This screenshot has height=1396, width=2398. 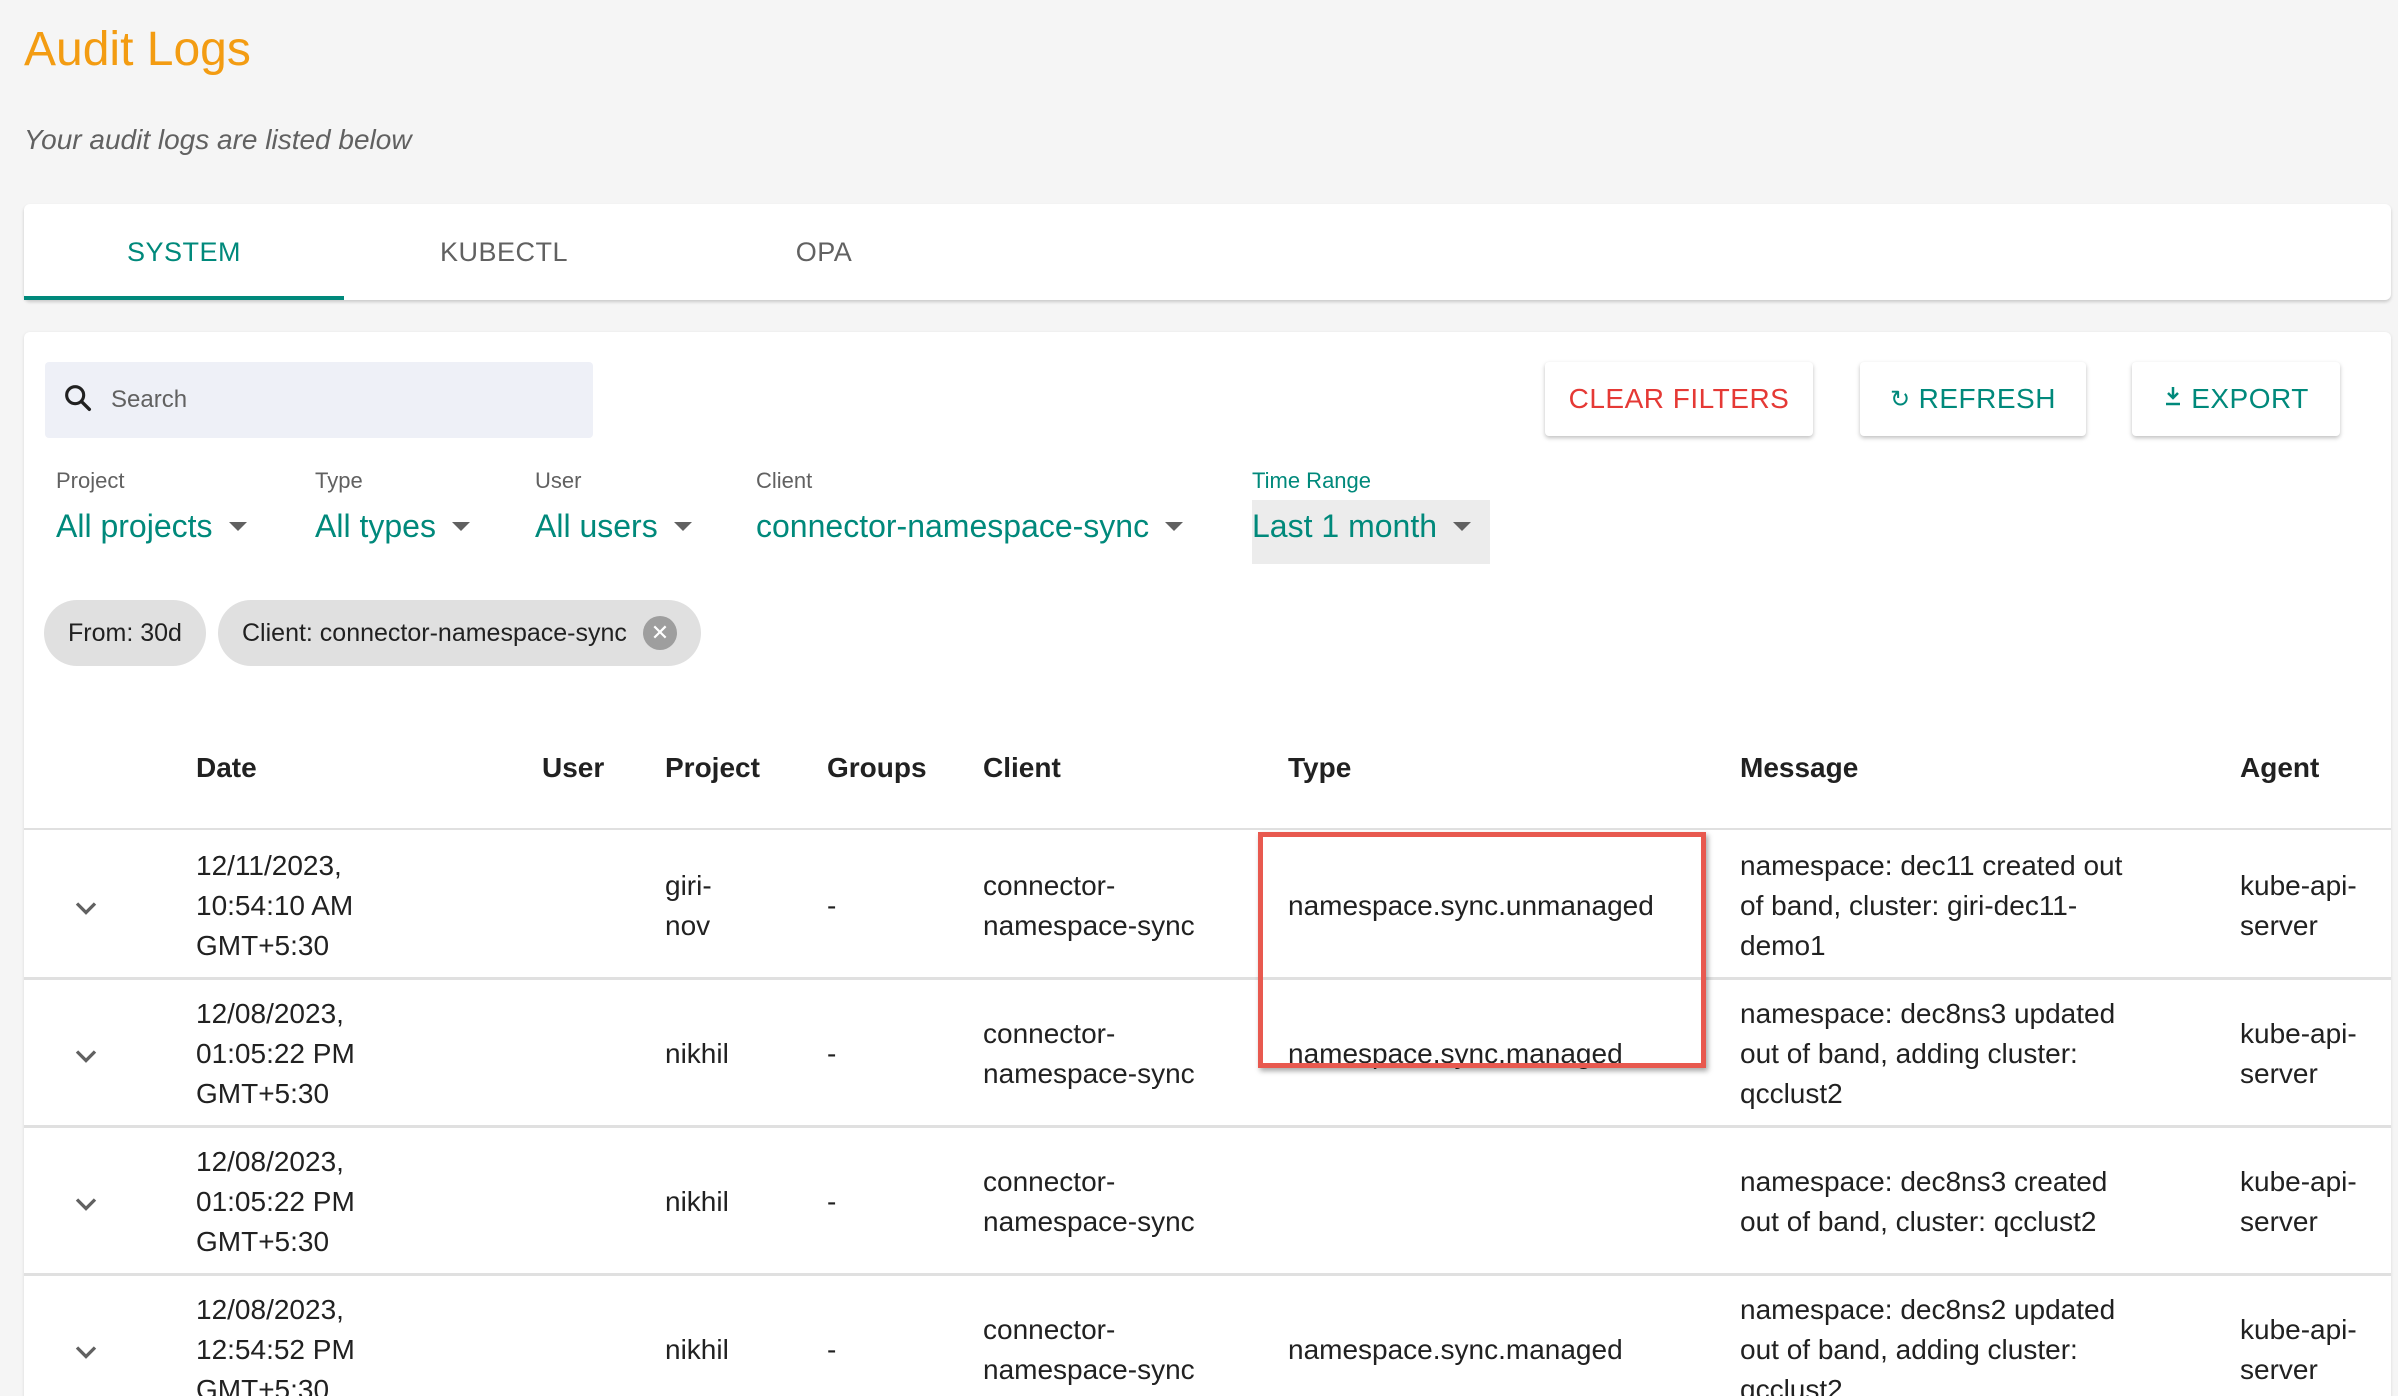 What do you see at coordinates (1312, 480) in the screenshot?
I see `time-range-filter-label: Time Range` at bounding box center [1312, 480].